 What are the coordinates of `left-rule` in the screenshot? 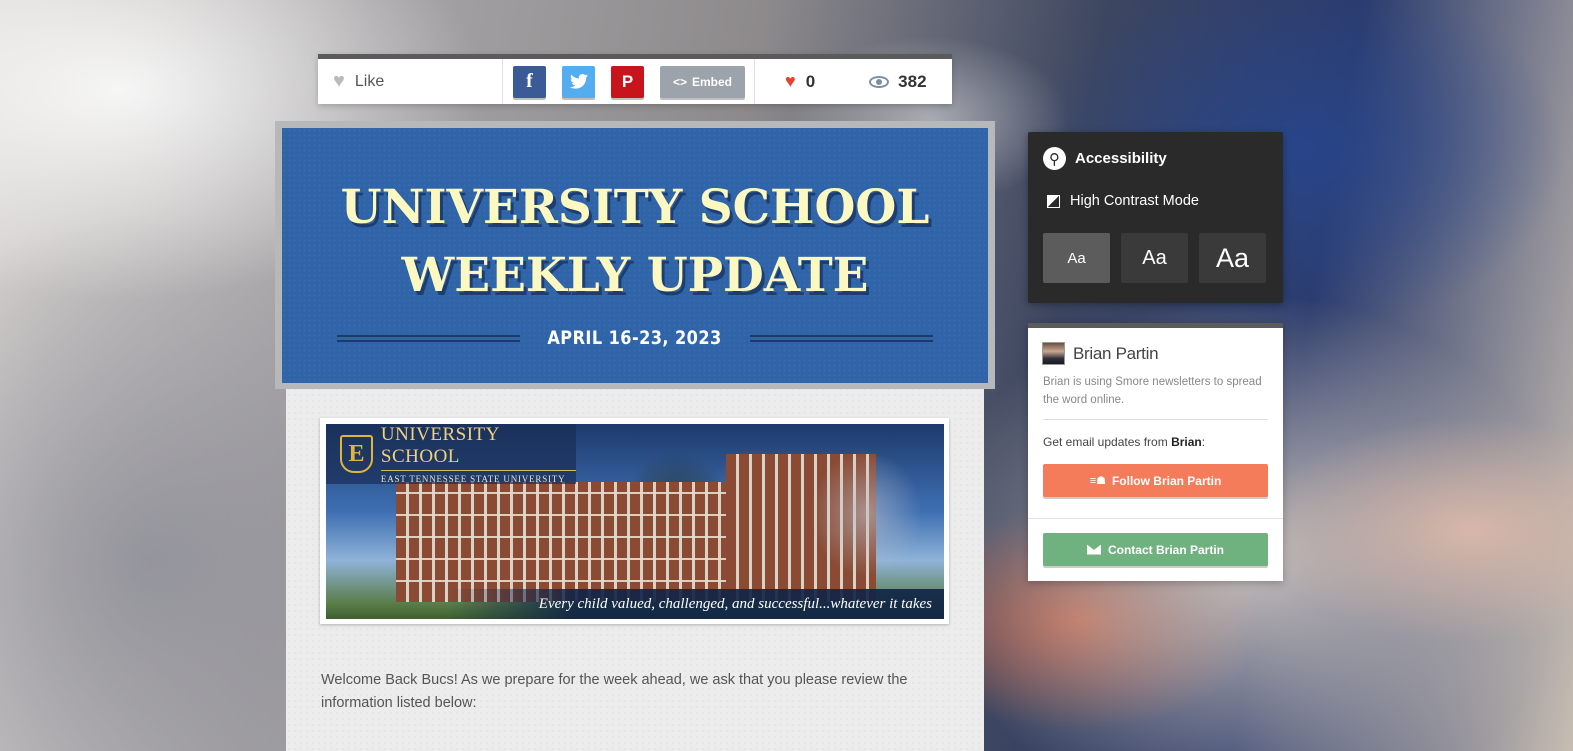 It's located at (429, 338).